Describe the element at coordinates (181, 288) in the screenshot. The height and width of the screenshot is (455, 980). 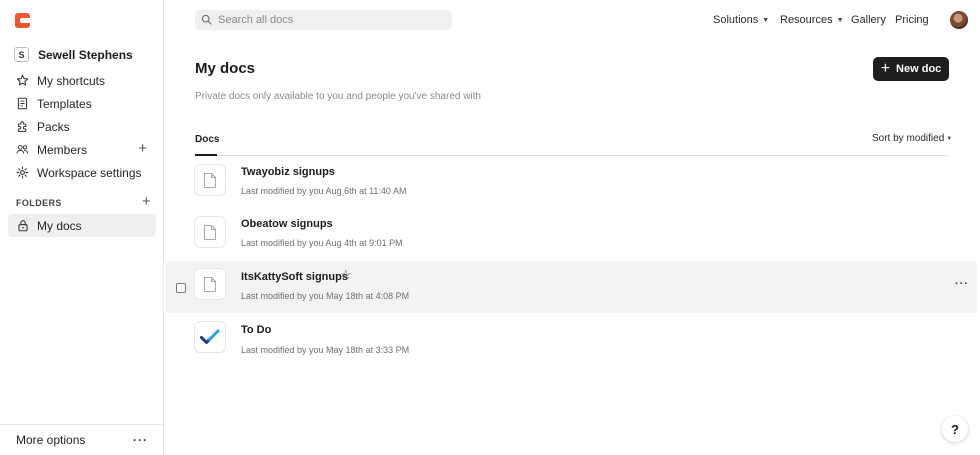
I see `row-checkbox` at that location.